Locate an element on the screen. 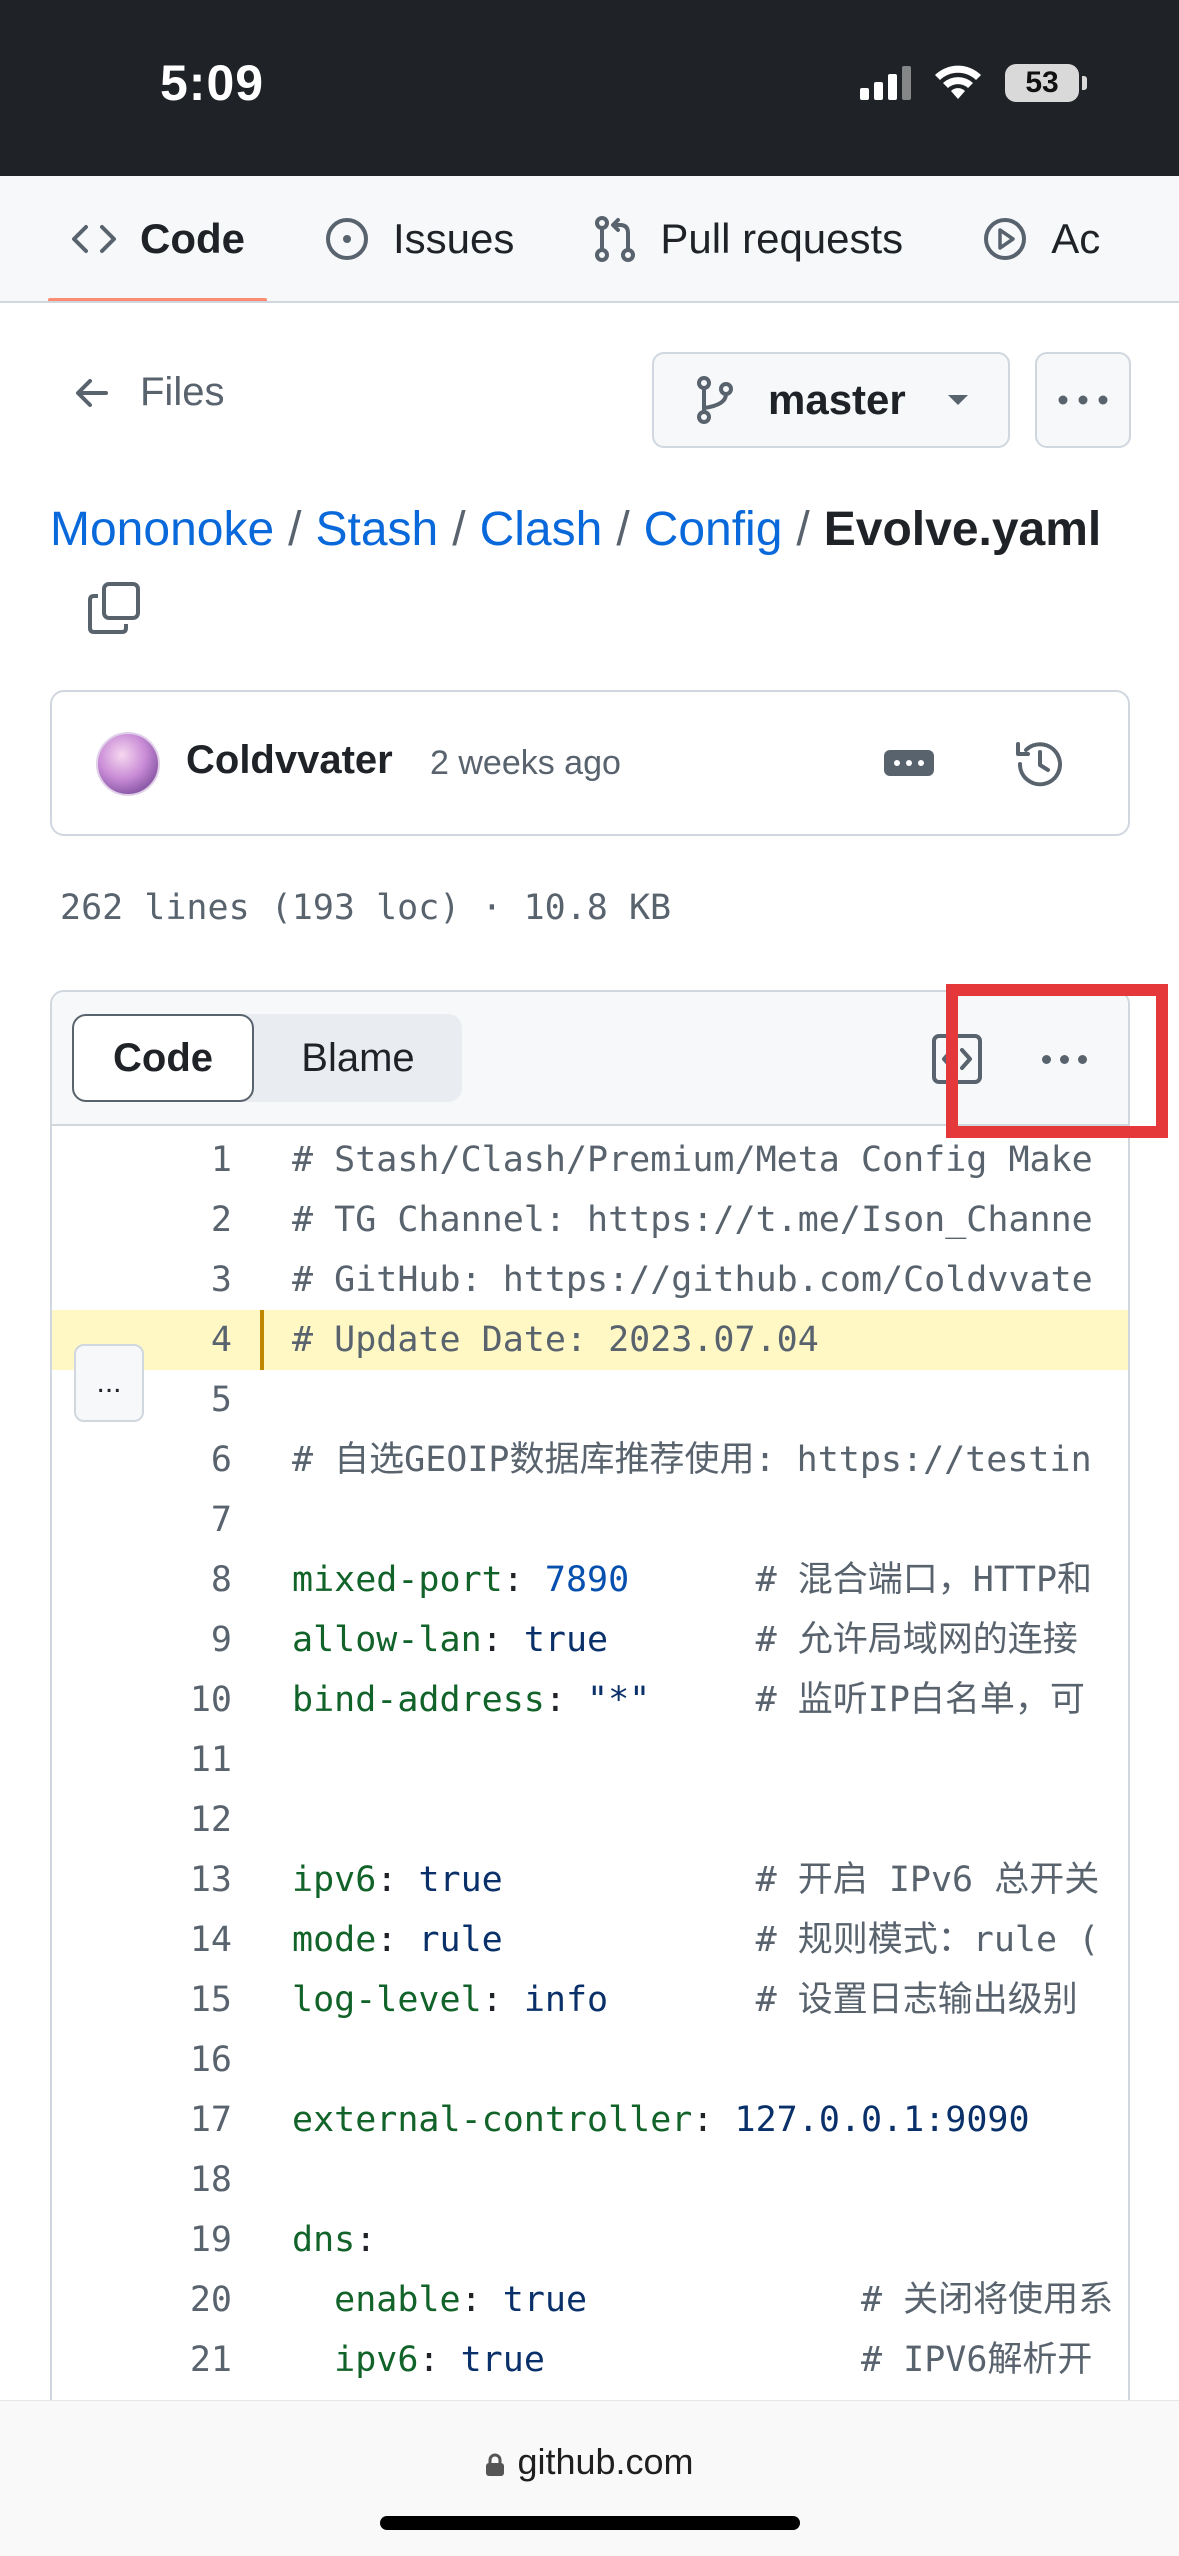 This screenshot has height=2556, width=1179. url-display: github.com is located at coordinates (589, 2462).